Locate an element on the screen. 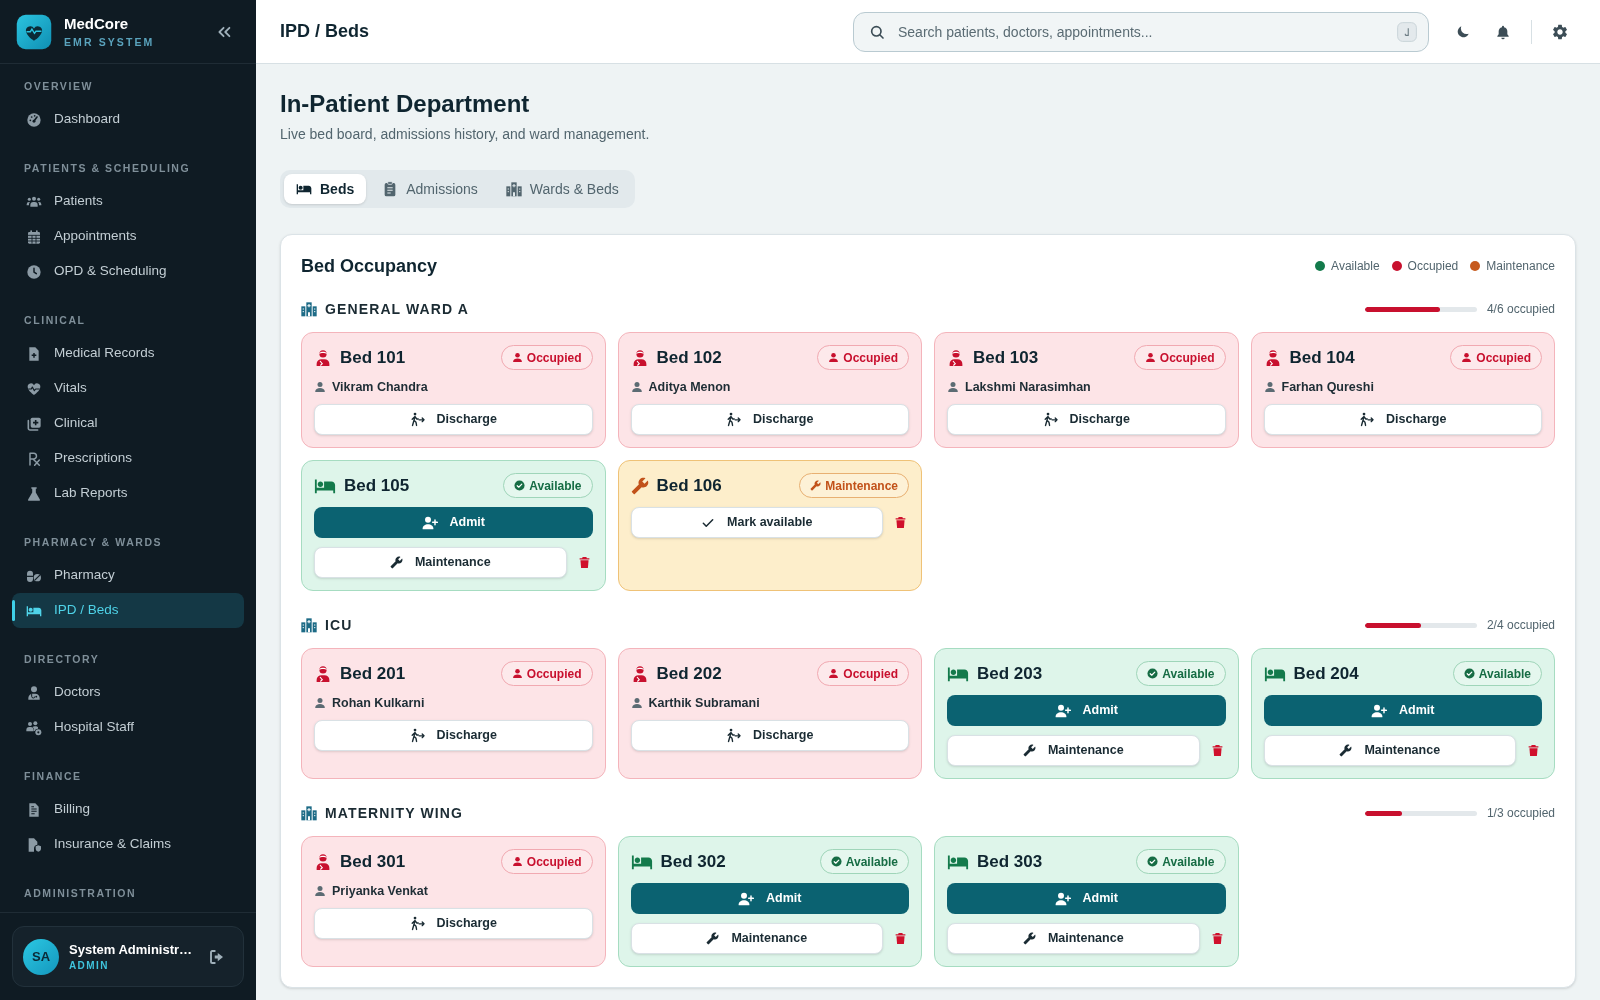 This screenshot has height=1000, width=1600. nav-item: Doctors is located at coordinates (128, 692).